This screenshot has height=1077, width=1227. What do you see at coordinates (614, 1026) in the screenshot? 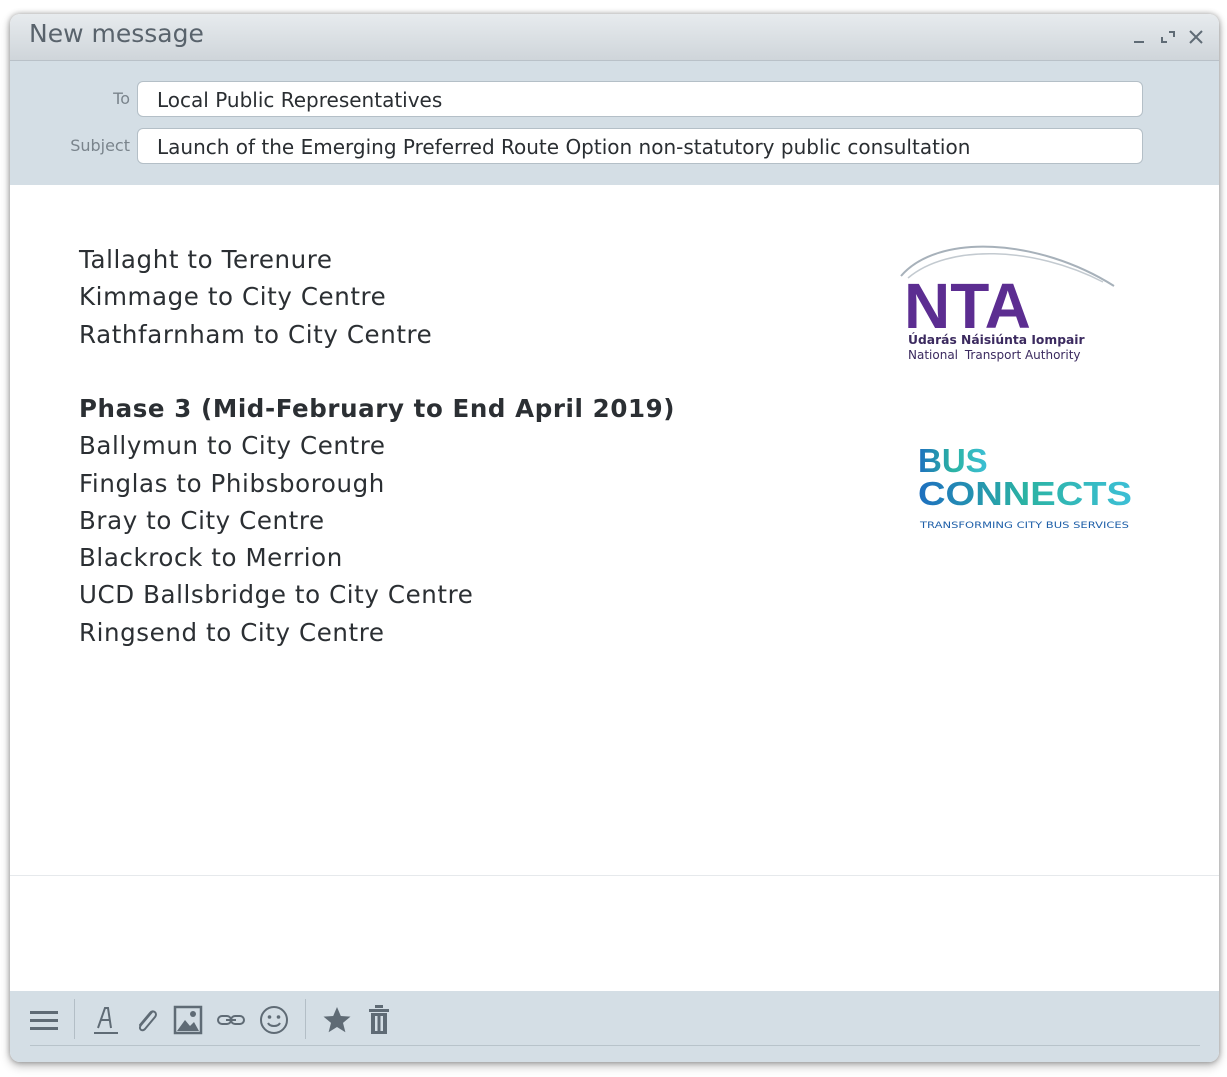
I see `compose-toolbar` at bounding box center [614, 1026].